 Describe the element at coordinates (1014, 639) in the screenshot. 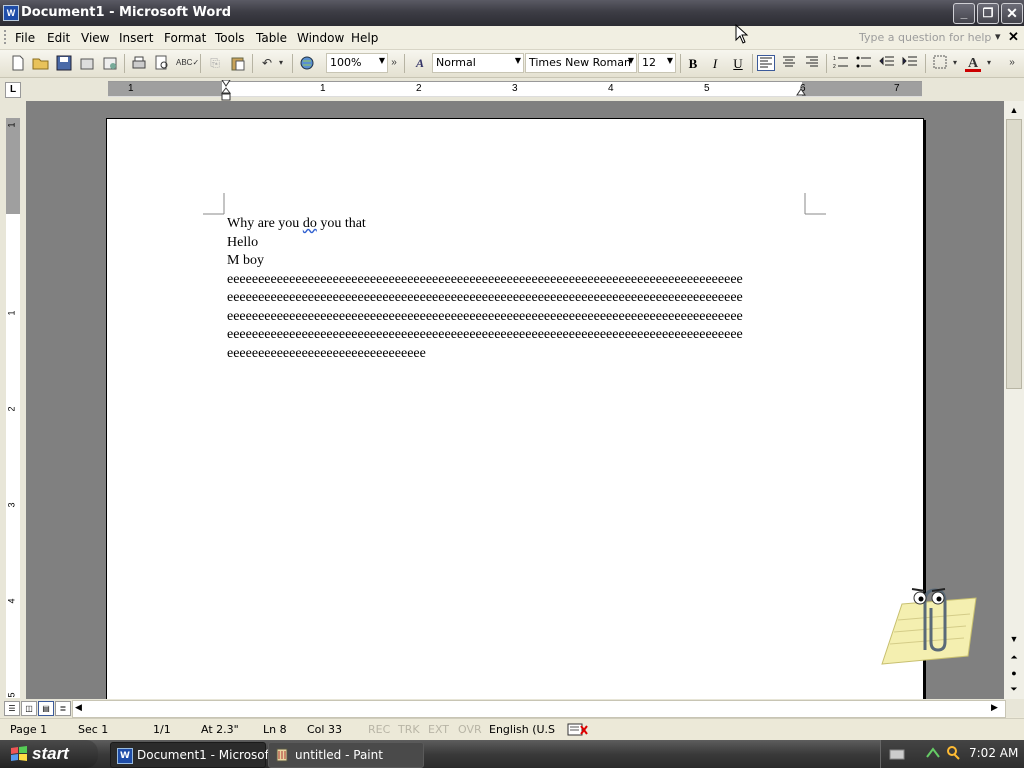

I see `scroll-down-icon: ▼` at that location.